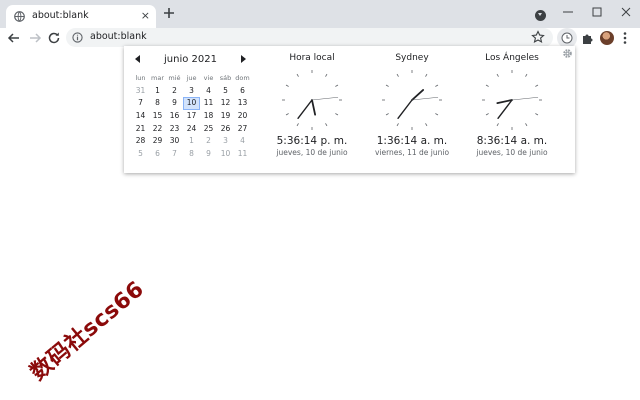  I want to click on tab-close-button: ×, so click(145, 16).